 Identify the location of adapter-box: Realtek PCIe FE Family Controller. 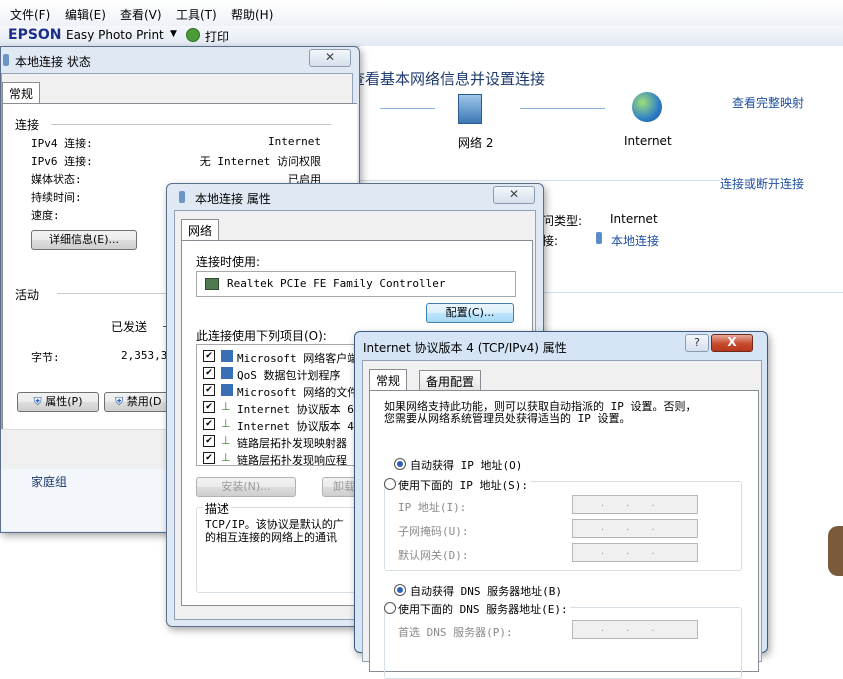
(356, 284).